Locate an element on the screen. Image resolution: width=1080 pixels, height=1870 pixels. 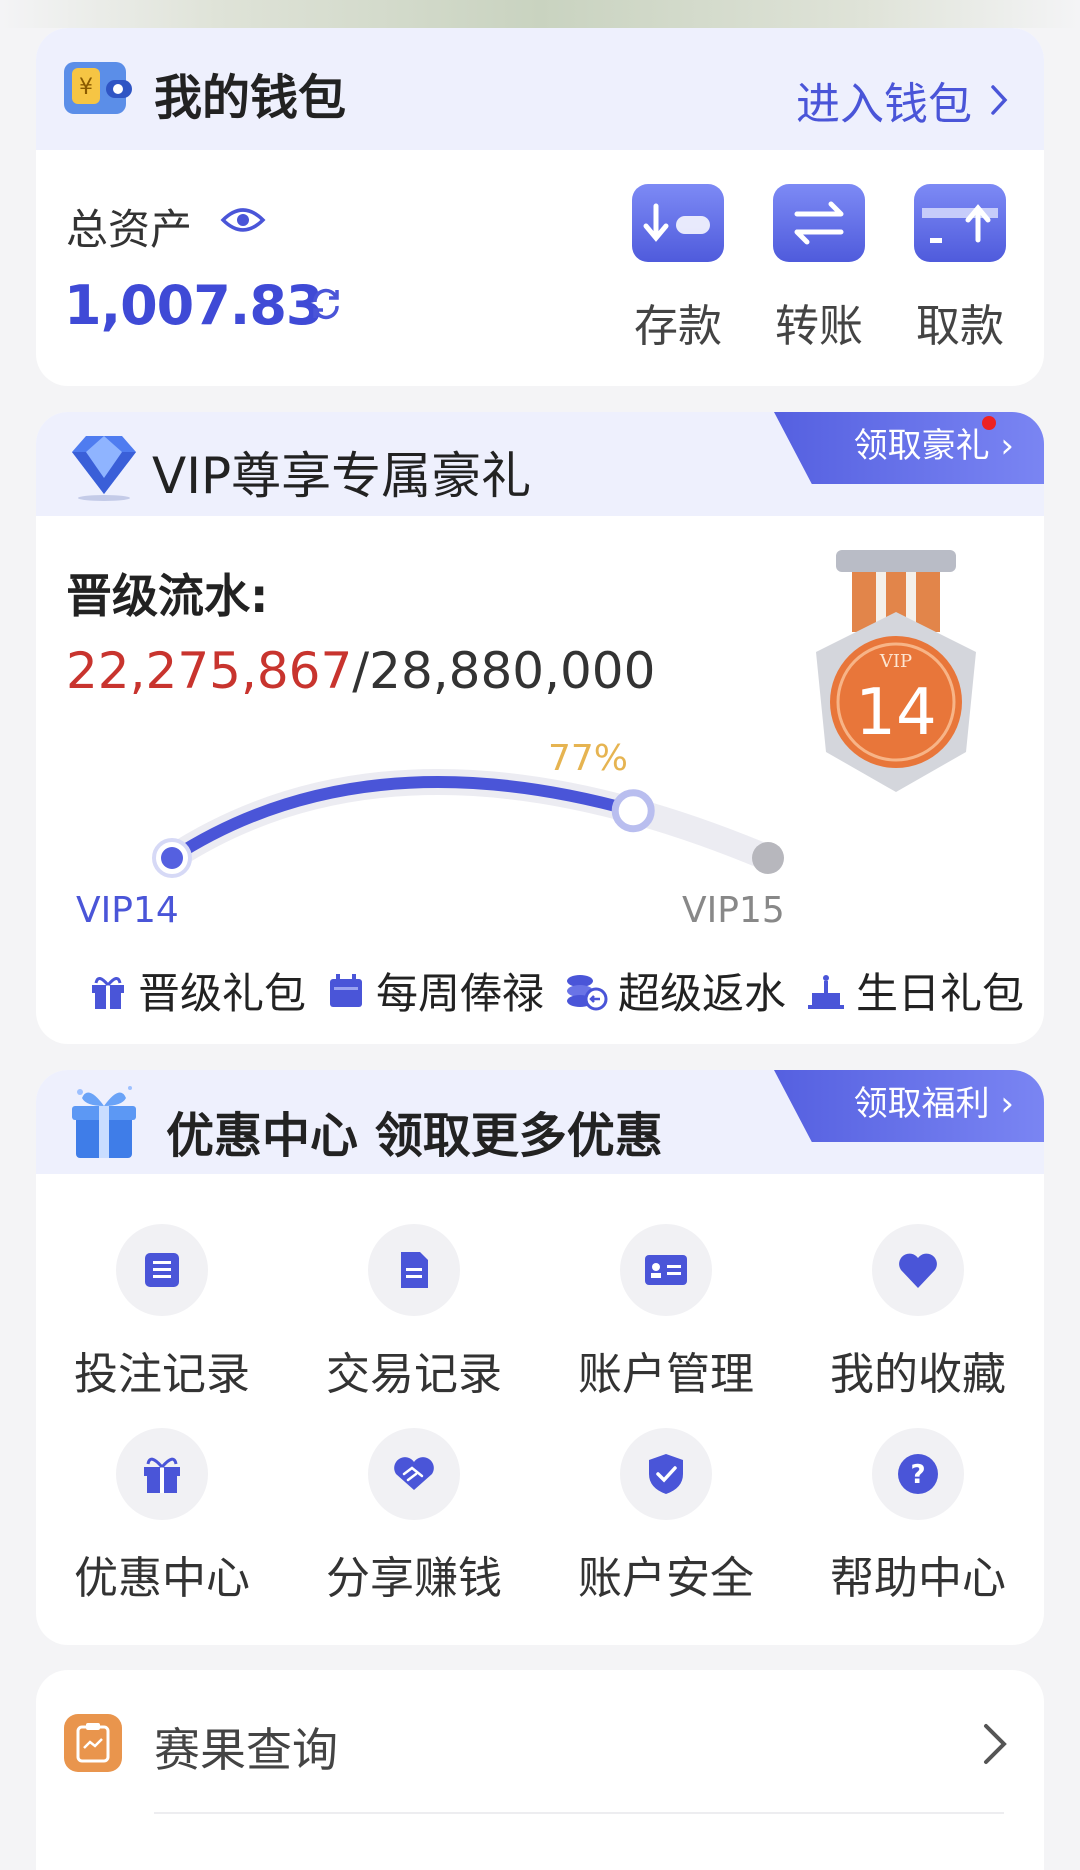
vip-progress-arc is located at coordinates (468, 823).